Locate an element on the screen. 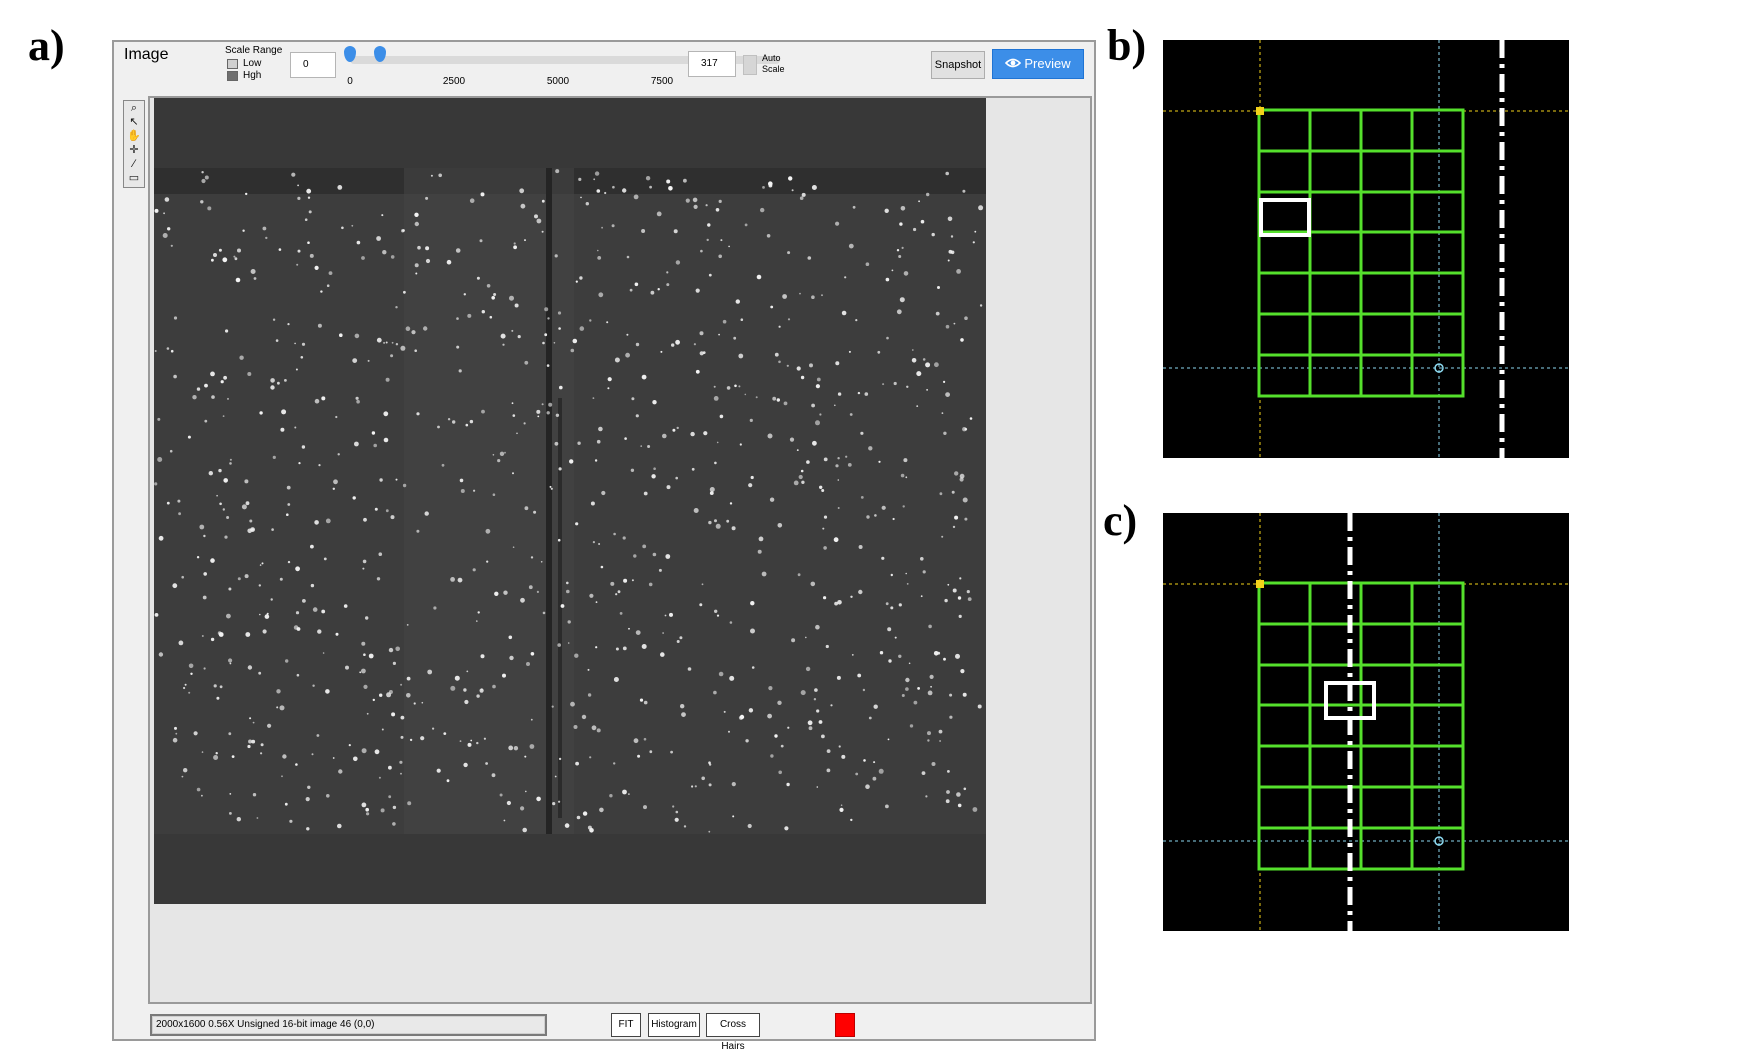 The height and width of the screenshot is (1058, 1740). marker-yellow is located at coordinates (1260, 111).